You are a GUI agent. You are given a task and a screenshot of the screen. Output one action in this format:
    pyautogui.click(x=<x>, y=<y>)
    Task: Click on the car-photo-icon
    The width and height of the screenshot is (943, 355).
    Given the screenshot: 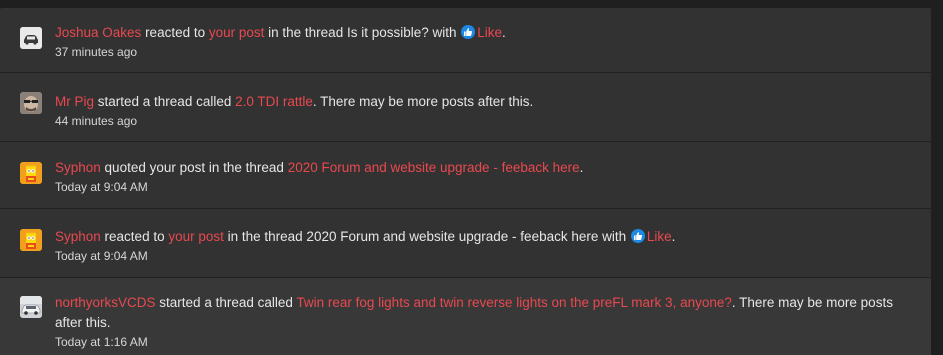 What is the action you would take?
    pyautogui.click(x=31, y=307)
    